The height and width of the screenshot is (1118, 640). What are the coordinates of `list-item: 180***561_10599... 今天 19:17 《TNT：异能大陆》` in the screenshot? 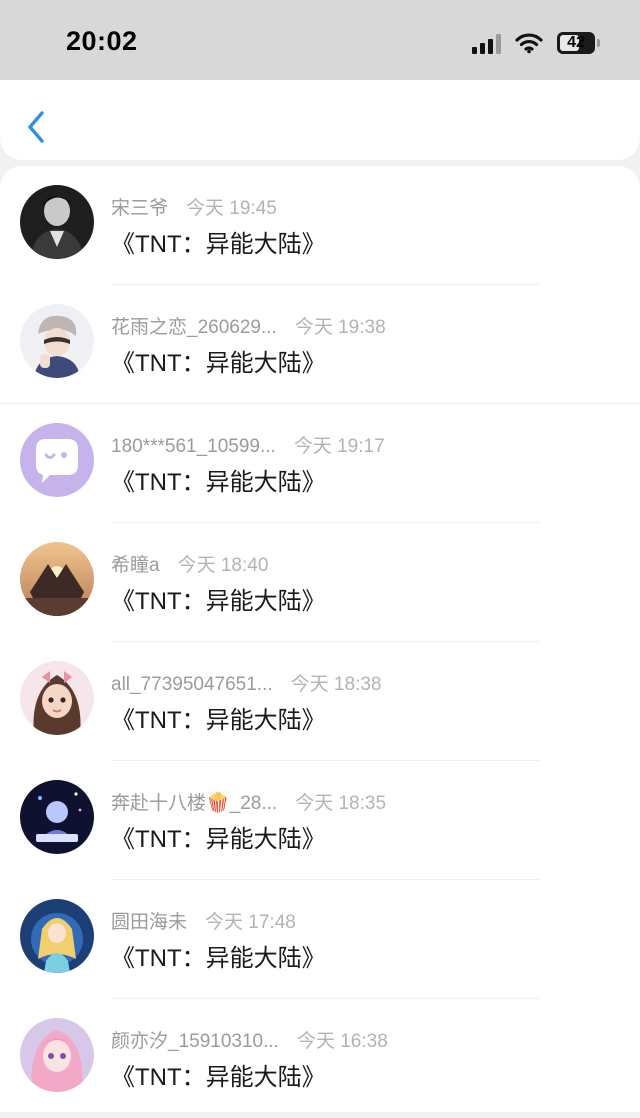 It's located at (320, 463).